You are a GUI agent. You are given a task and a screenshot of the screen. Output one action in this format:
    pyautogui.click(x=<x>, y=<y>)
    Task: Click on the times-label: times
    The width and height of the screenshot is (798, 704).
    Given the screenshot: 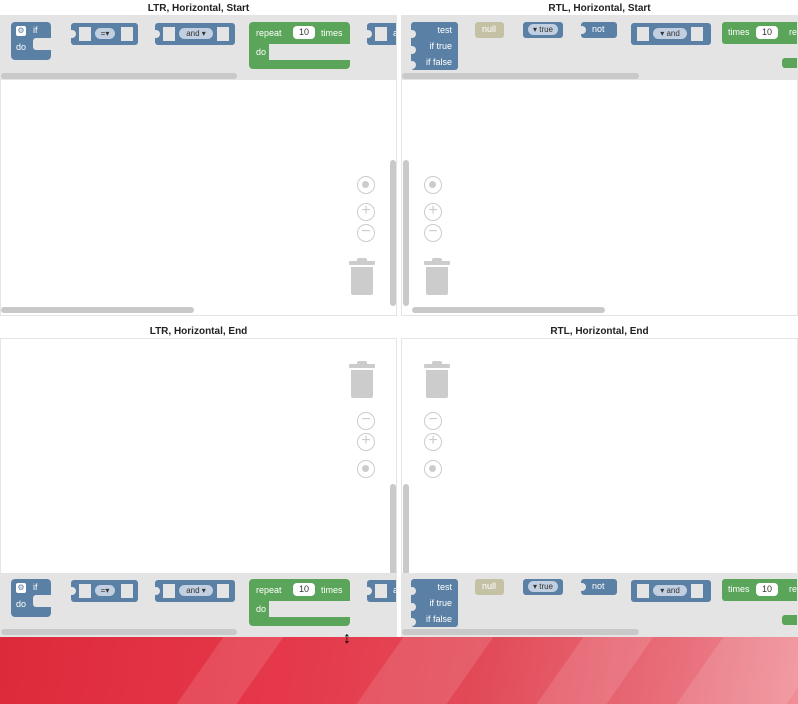 What is the action you would take?
    pyautogui.click(x=739, y=589)
    